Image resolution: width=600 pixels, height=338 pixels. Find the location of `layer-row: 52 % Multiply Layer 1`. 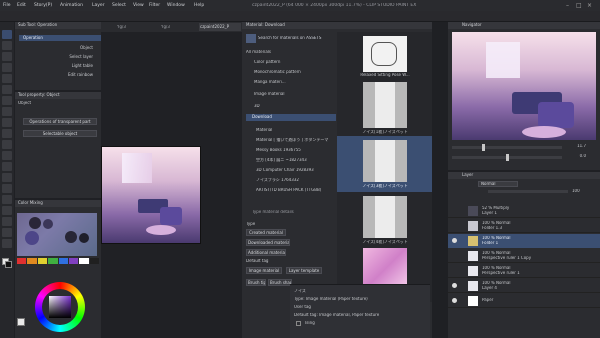

layer-row: 52 % Multiply Layer 1 is located at coordinates (524, 211).